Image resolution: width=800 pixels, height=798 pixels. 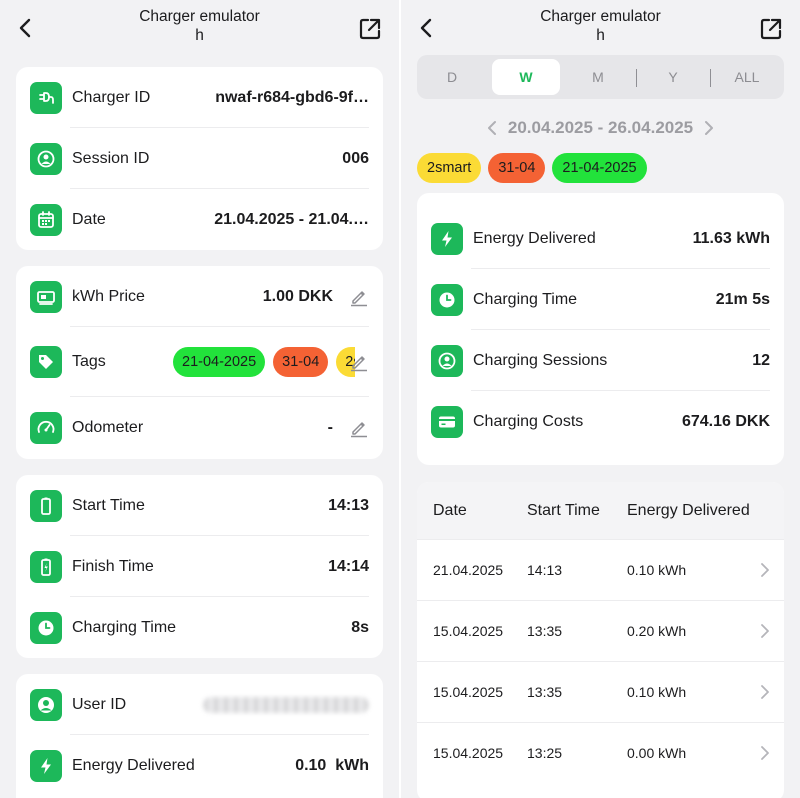 What do you see at coordinates (297, 296) in the screenshot?
I see `kwh-price-value: 1.00 DKK` at bounding box center [297, 296].